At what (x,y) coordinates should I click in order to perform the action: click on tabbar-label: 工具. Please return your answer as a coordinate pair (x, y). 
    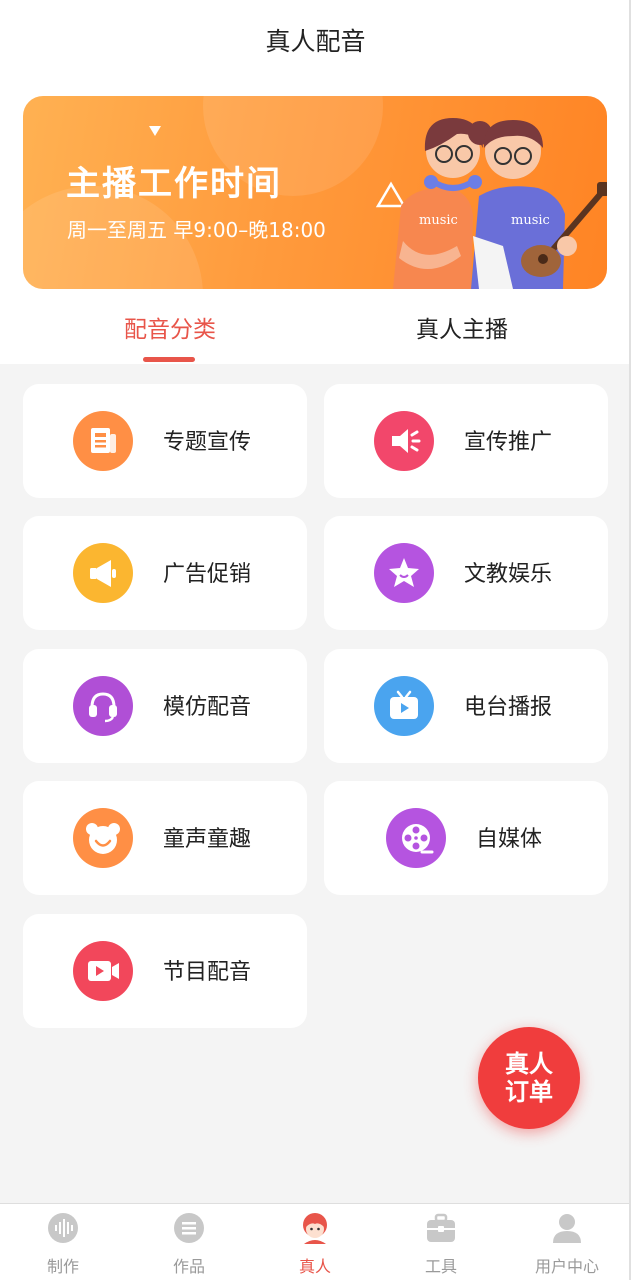
    Looking at the image, I should click on (440, 1266).